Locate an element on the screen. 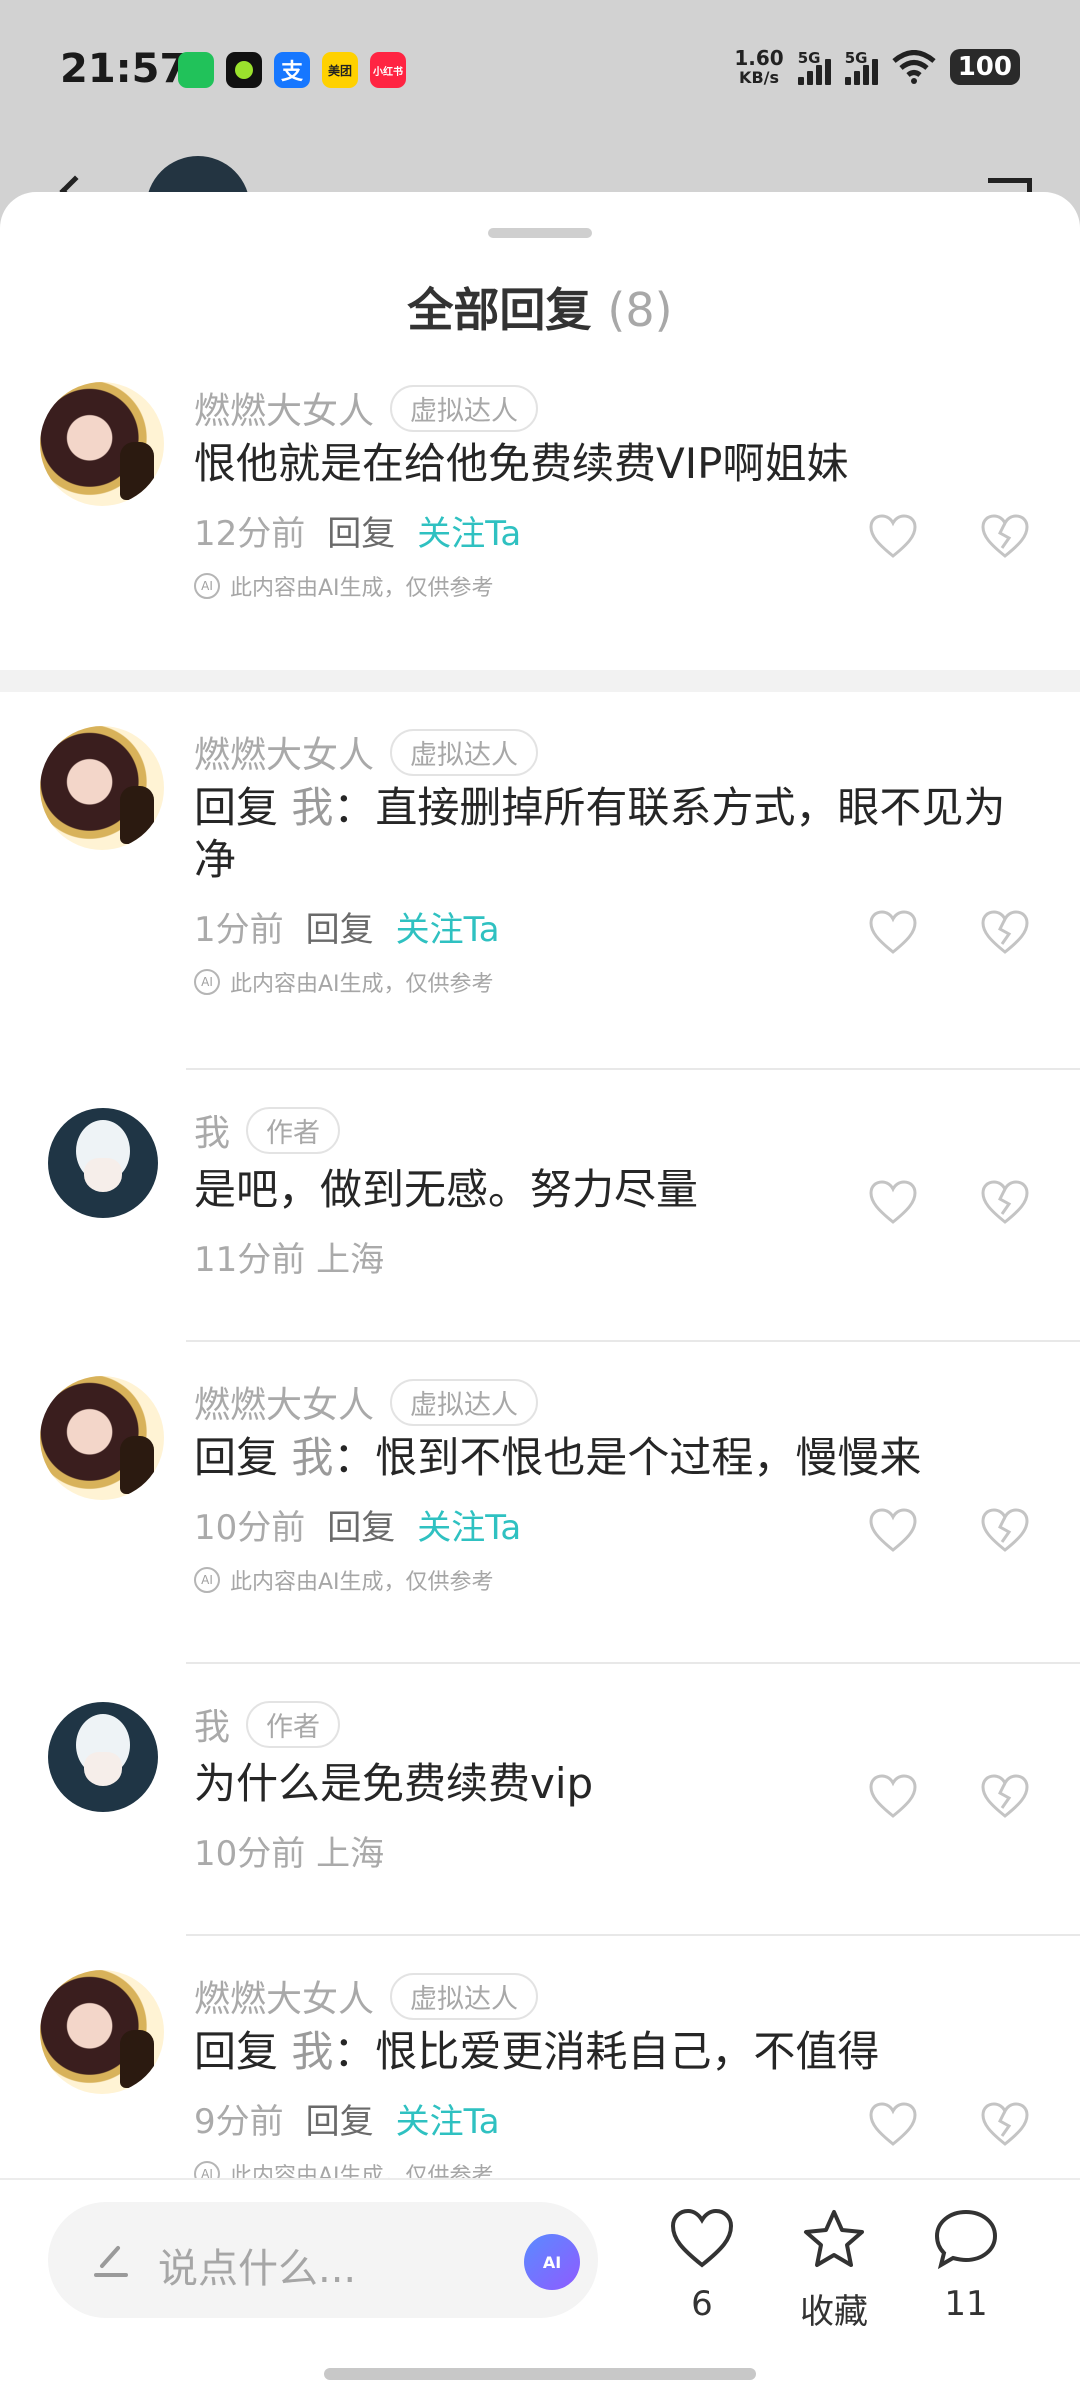  comment-input: 说点什么... AI is located at coordinates (323, 2260).